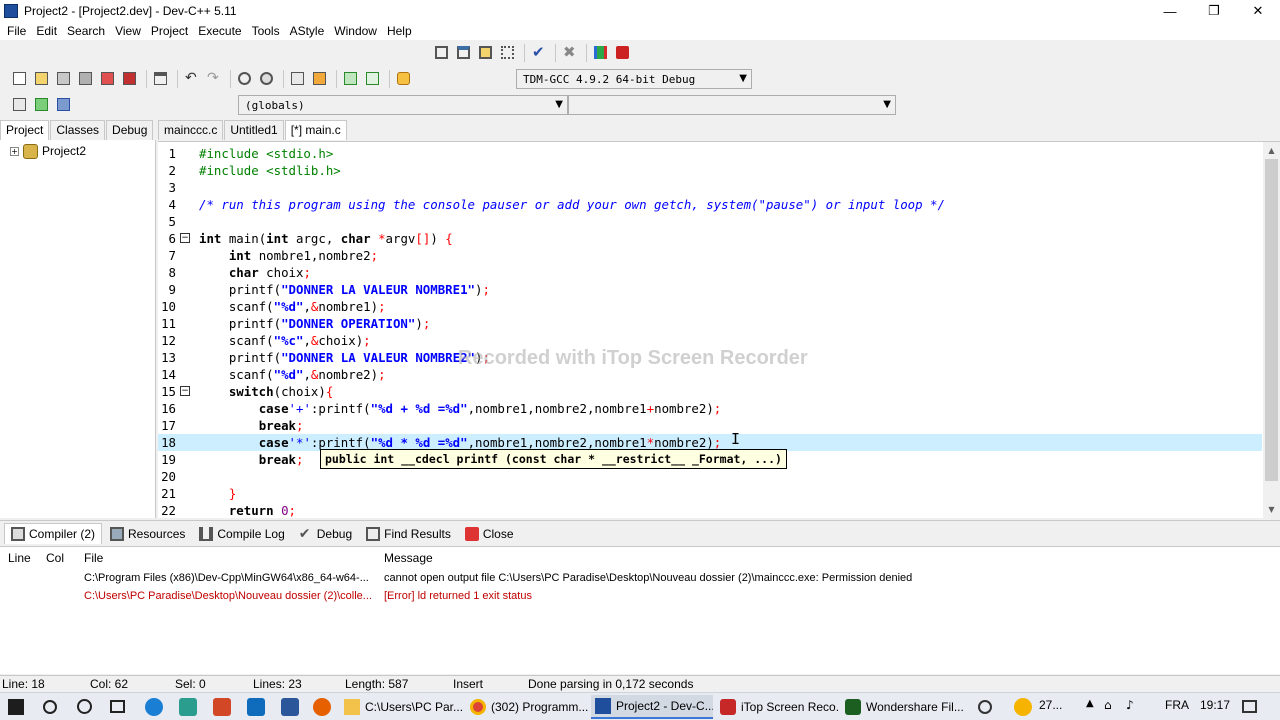  What do you see at coordinates (1271, 509) in the screenshot?
I see `scroll-down-icon: ▼` at bounding box center [1271, 509].